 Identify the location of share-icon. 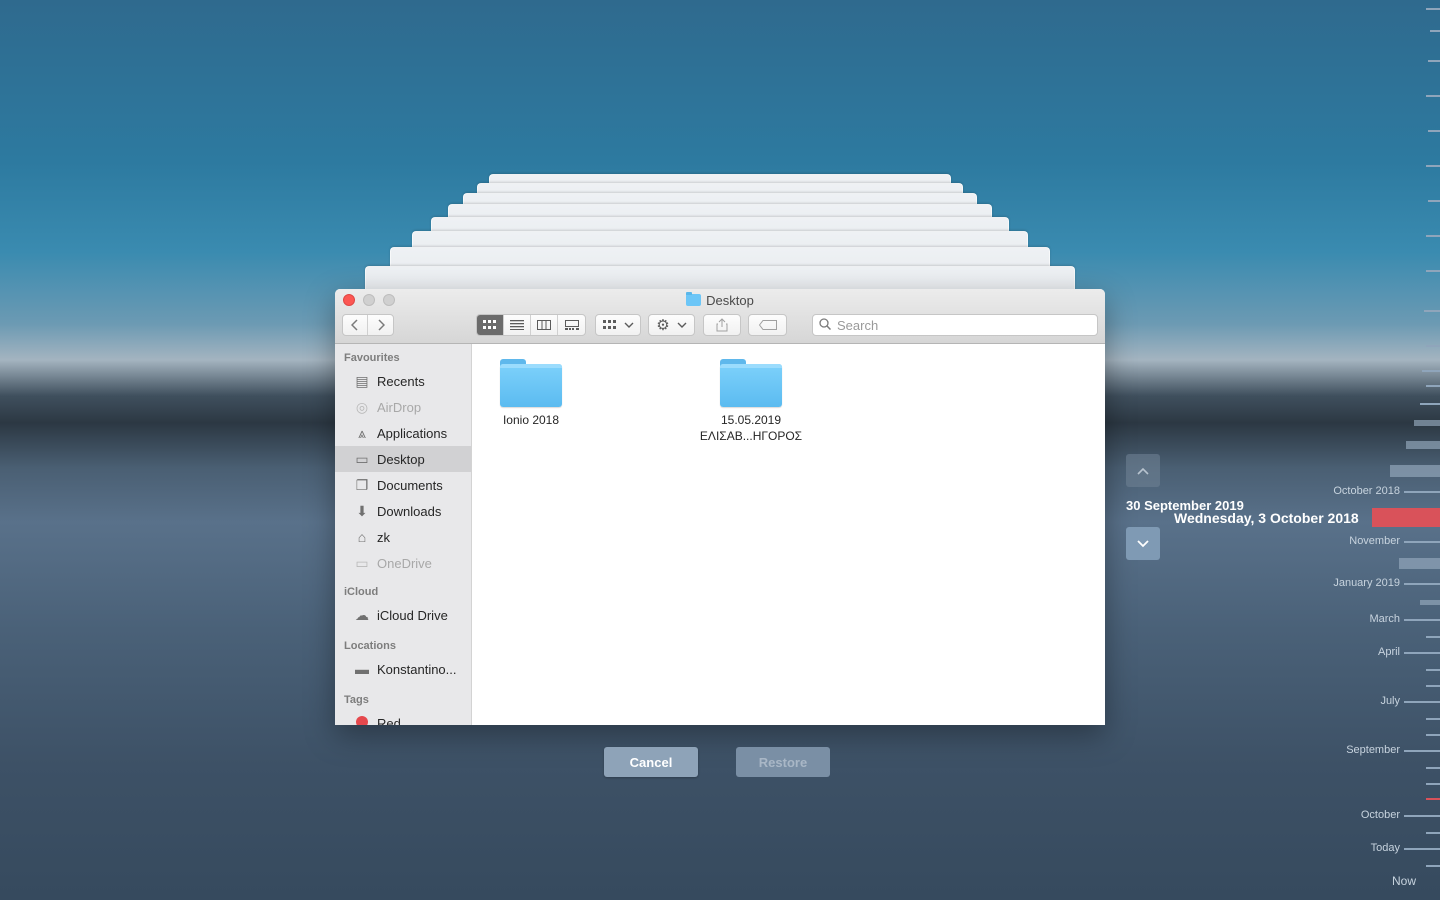
(722, 325).